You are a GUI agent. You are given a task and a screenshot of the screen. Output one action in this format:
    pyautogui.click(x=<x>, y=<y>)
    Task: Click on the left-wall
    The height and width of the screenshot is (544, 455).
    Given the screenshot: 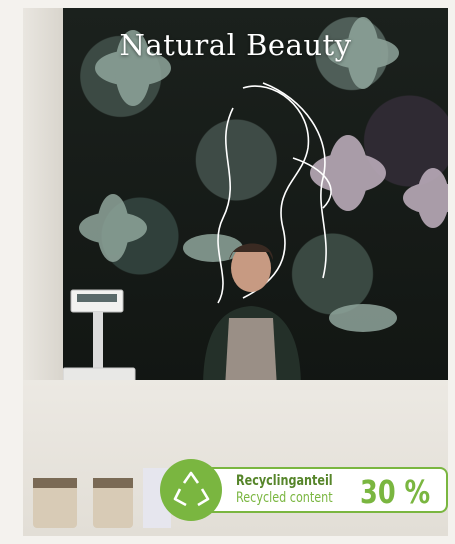 What is the action you would take?
    pyautogui.click(x=43, y=198)
    